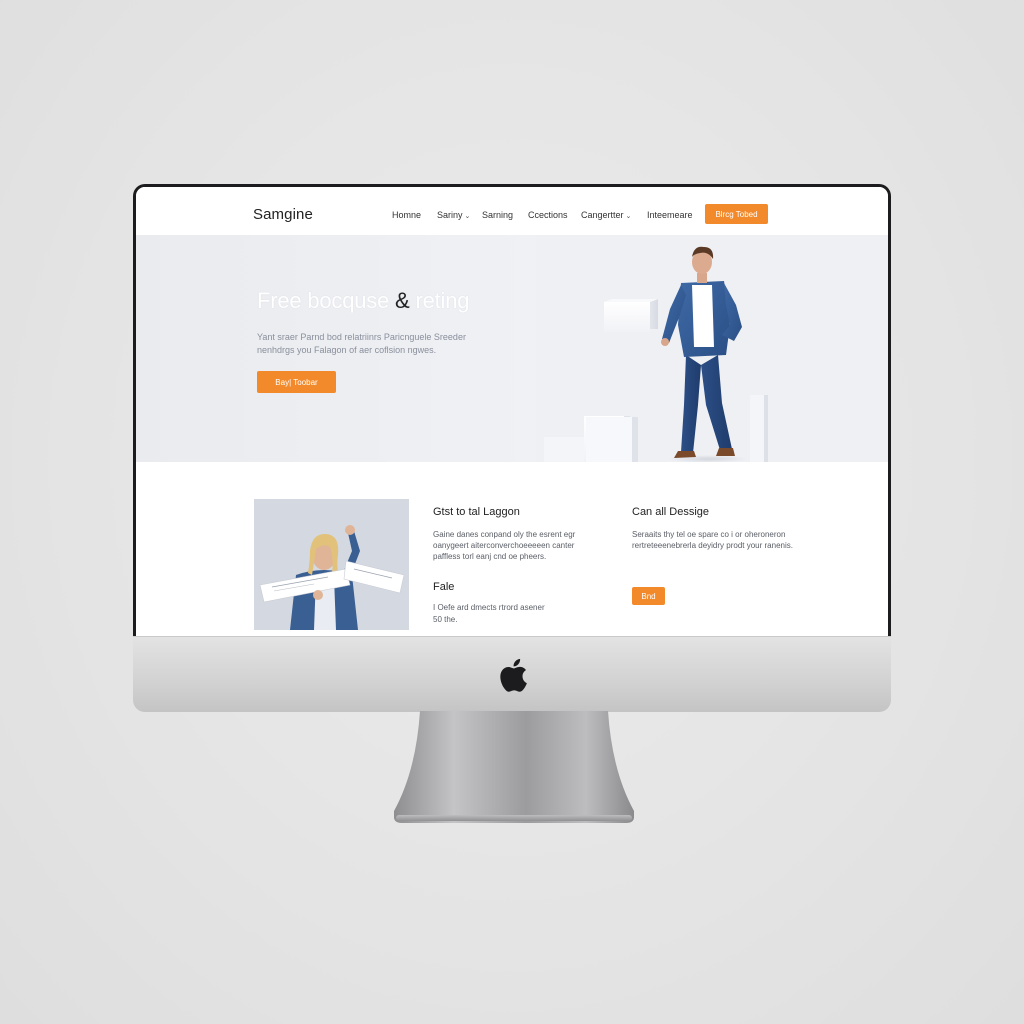 The image size is (1024, 1024). What do you see at coordinates (439, 300) in the screenshot?
I see `hero-title-part2: reting` at bounding box center [439, 300].